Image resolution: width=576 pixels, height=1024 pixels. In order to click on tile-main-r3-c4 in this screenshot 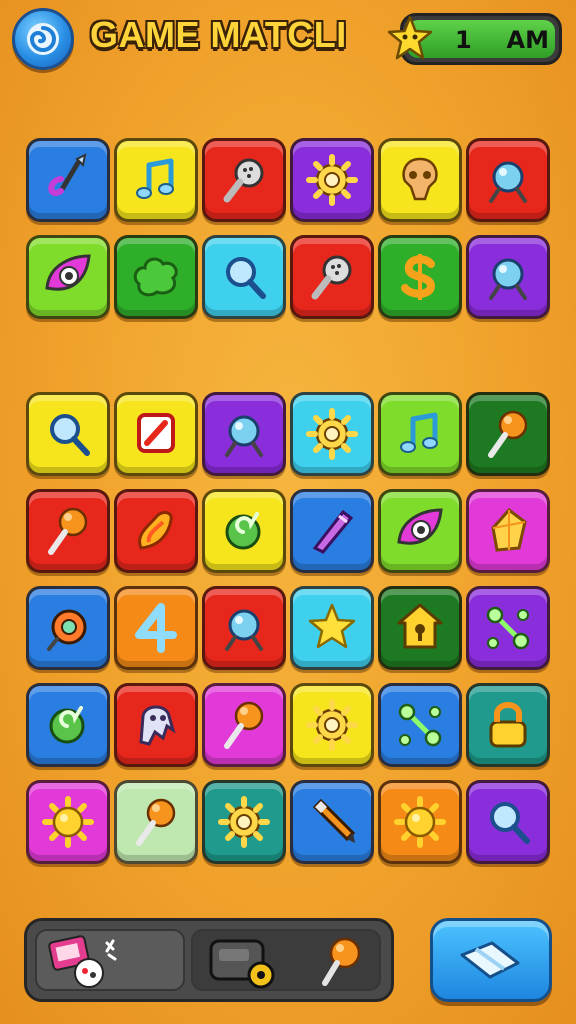, I will do `click(332, 628)`.